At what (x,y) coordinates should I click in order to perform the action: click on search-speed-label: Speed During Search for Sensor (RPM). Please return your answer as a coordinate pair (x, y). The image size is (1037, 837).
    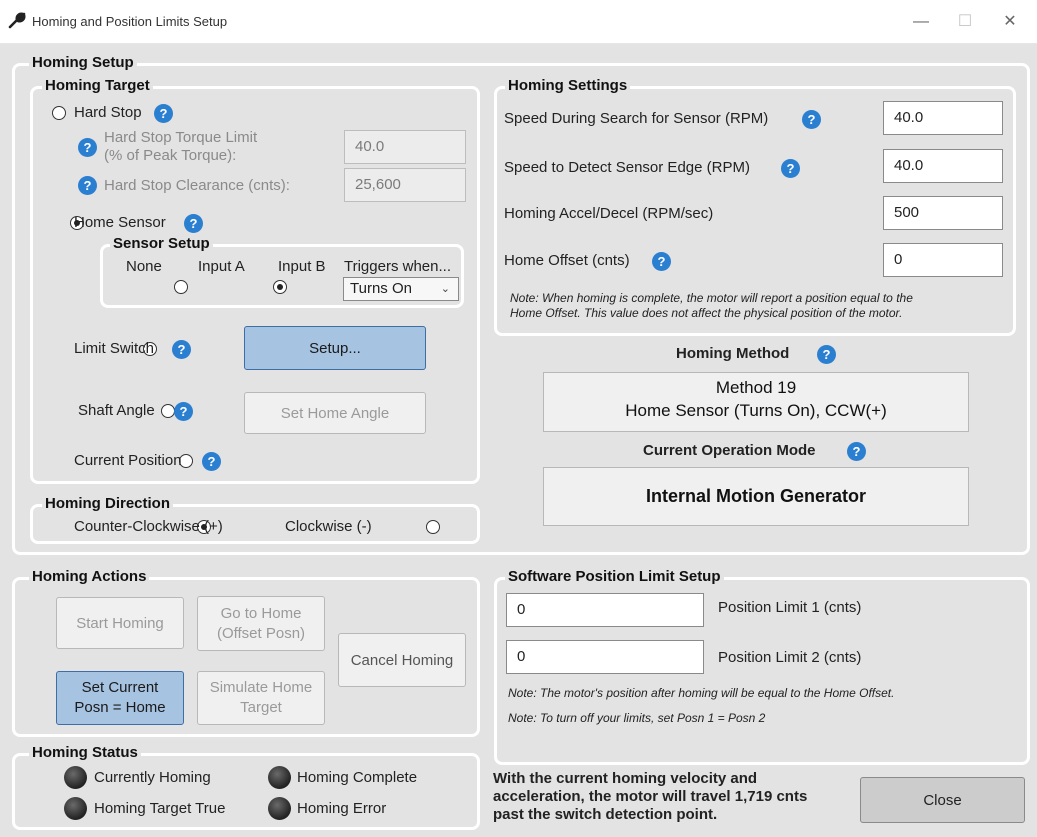
    Looking at the image, I should click on (636, 118).